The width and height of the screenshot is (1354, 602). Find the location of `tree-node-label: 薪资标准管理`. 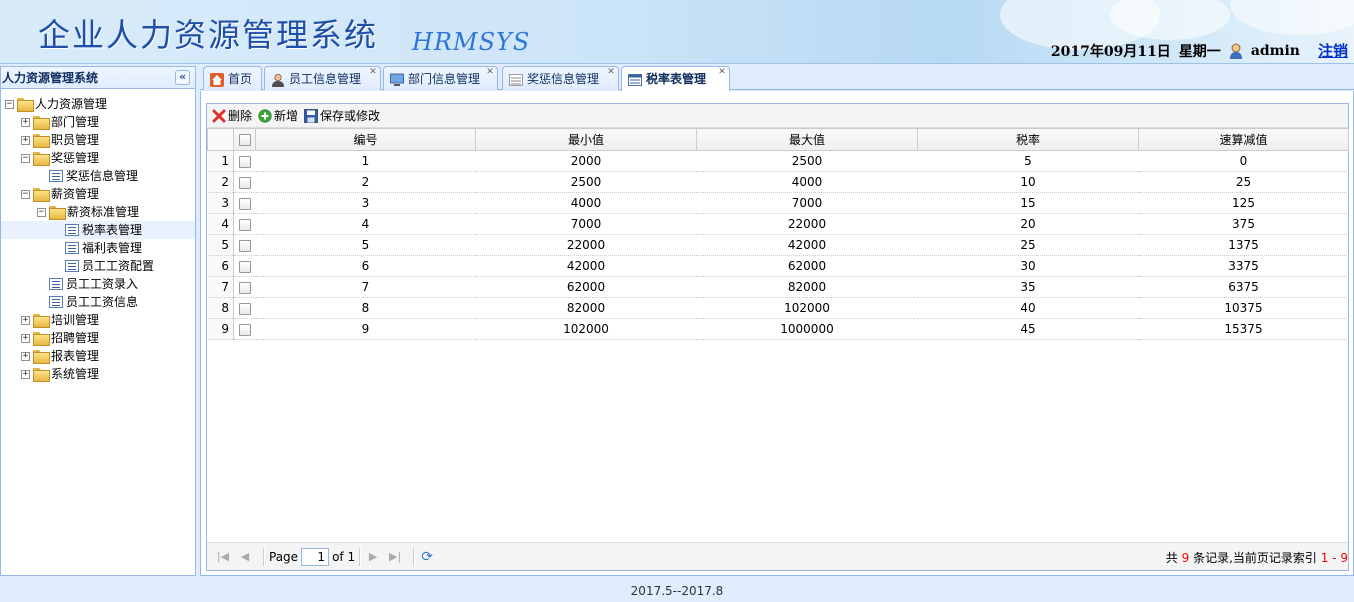

tree-node-label: 薪资标准管理 is located at coordinates (103, 212).